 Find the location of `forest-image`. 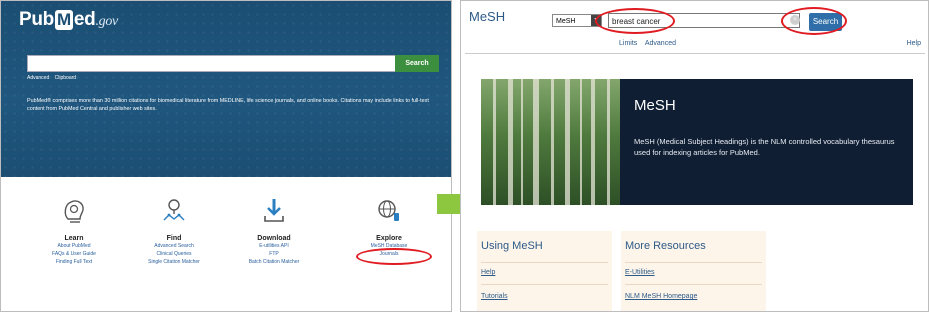

forest-image is located at coordinates (550, 142).